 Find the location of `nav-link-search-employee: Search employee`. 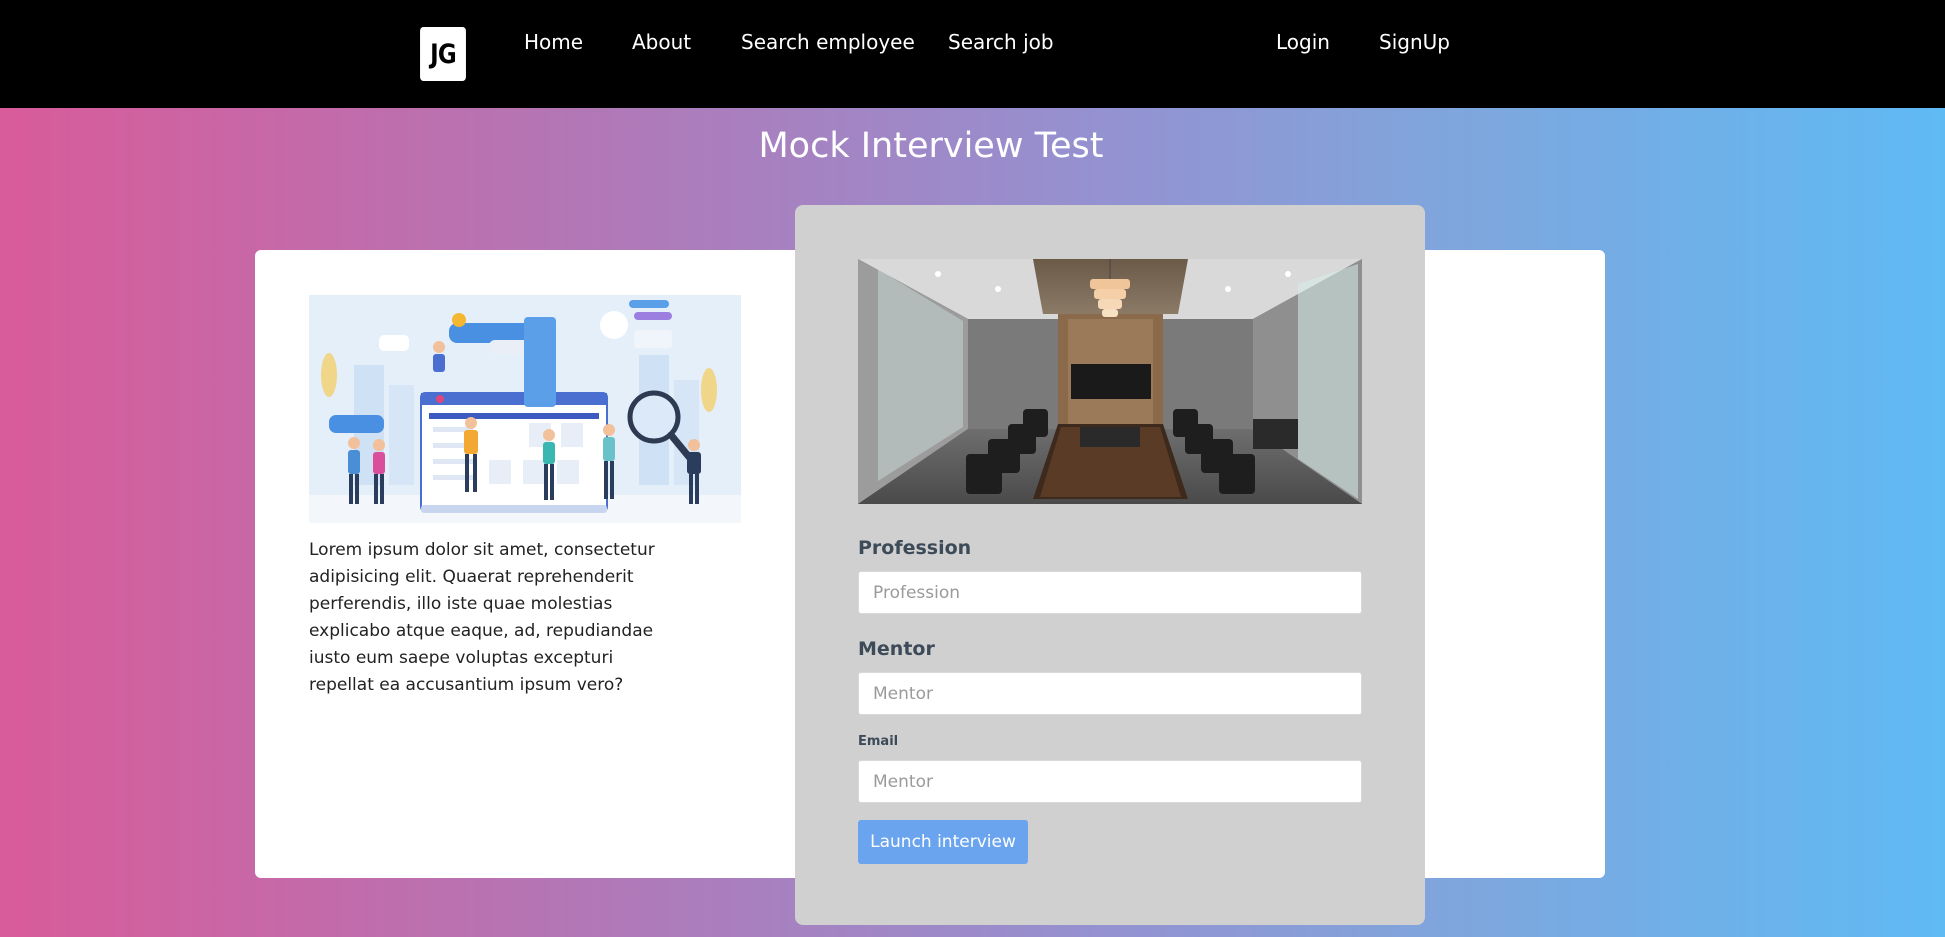

nav-link-search-employee: Search employee is located at coordinates (828, 42).